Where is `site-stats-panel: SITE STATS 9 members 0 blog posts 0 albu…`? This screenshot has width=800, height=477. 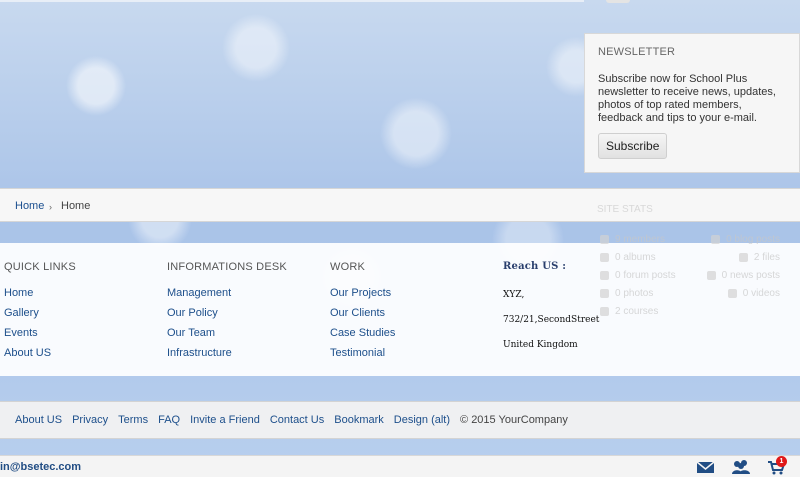
site-stats-panel: SITE STATS 9 members 0 blog posts 0 albu… is located at coordinates (692, 262).